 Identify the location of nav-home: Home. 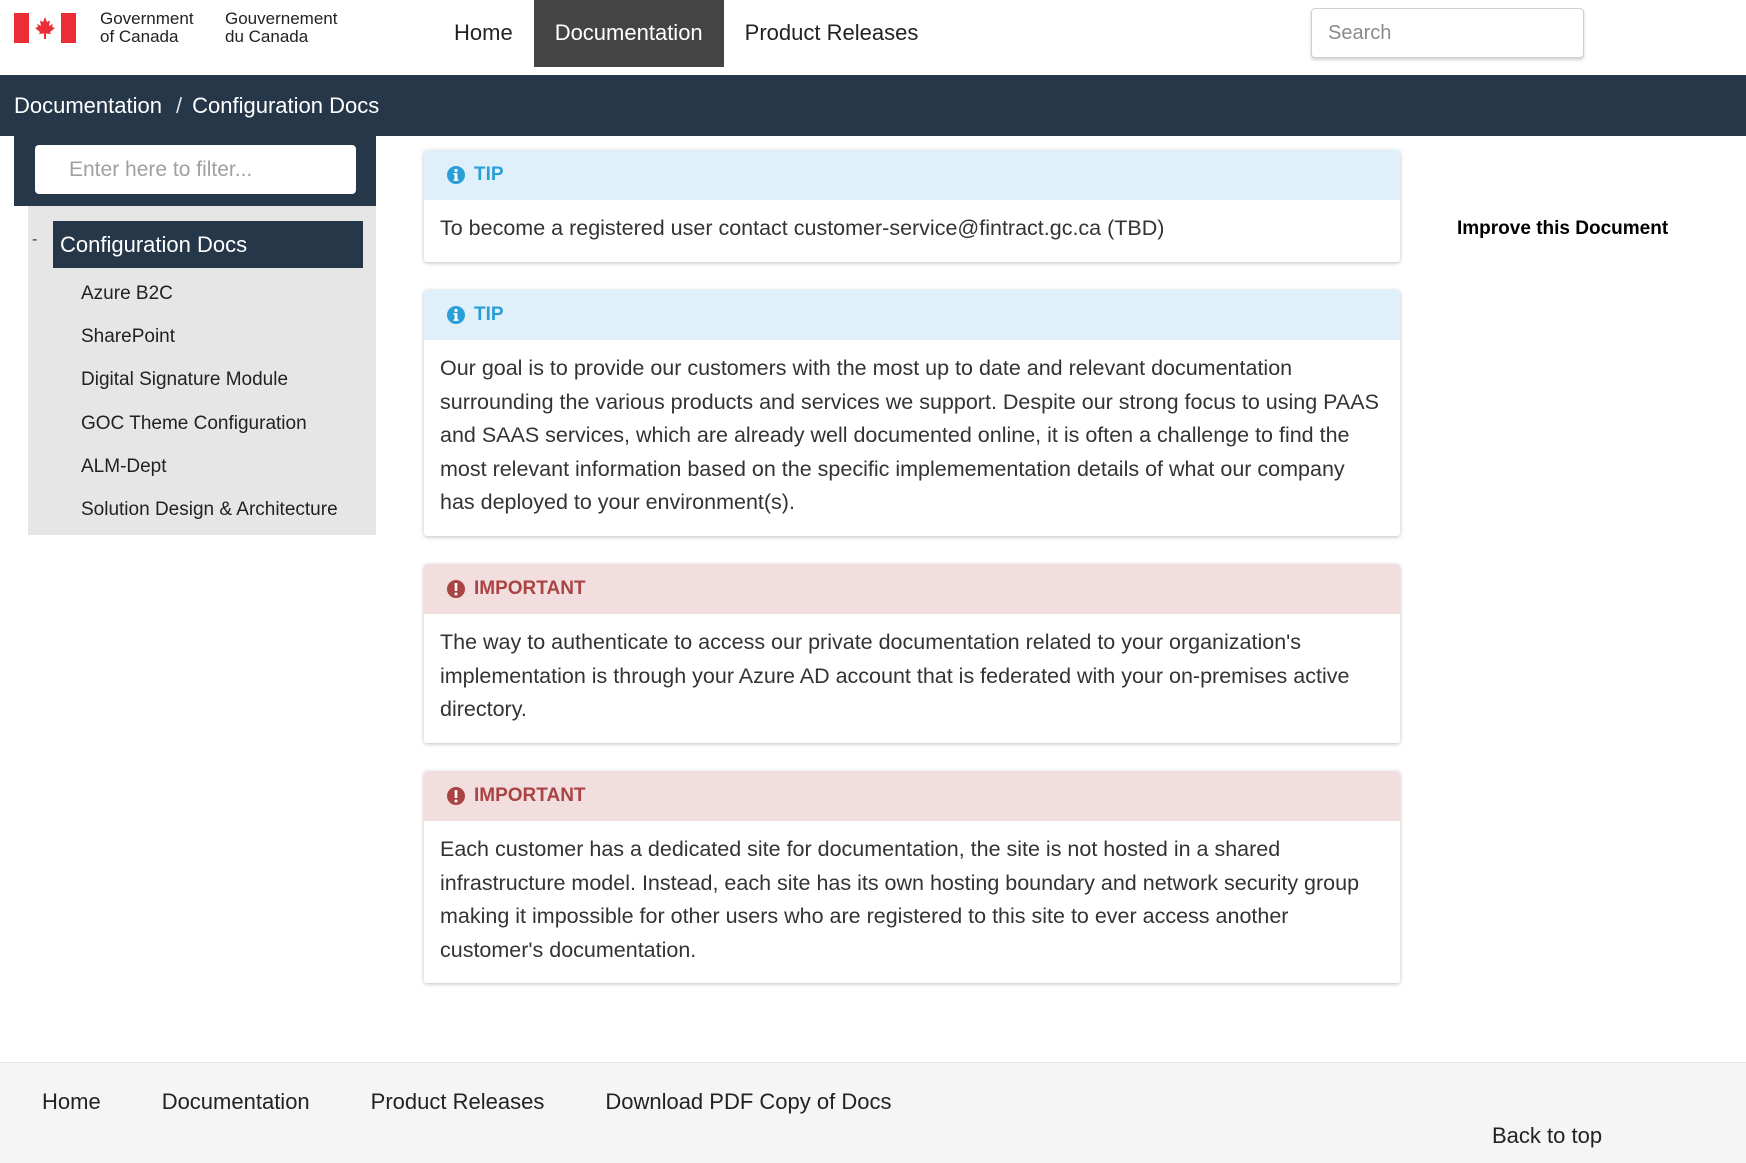
(483, 33).